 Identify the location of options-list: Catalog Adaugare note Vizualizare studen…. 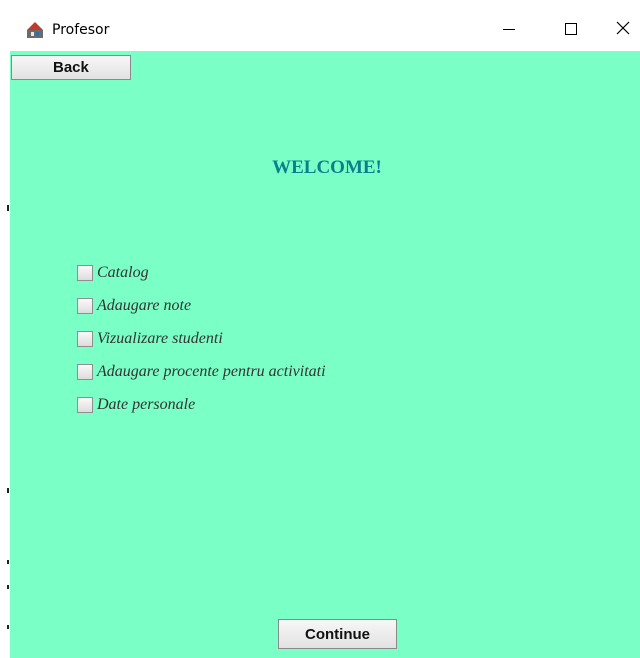
(201, 338).